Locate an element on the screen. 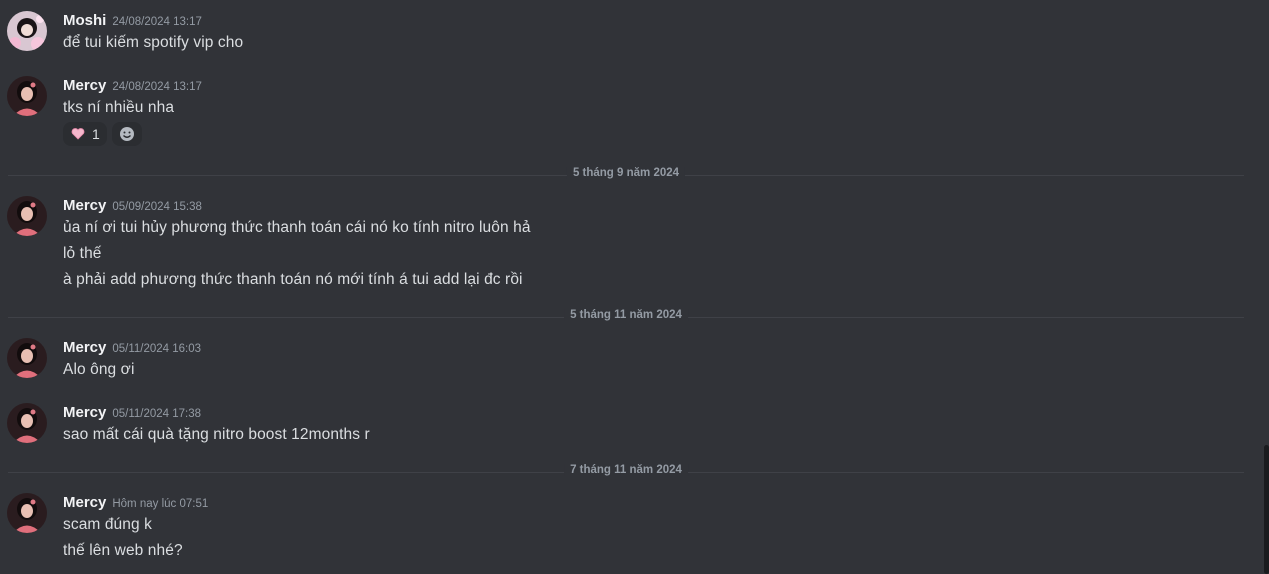 The width and height of the screenshot is (1269, 574). username: Moshi is located at coordinates (84, 20).